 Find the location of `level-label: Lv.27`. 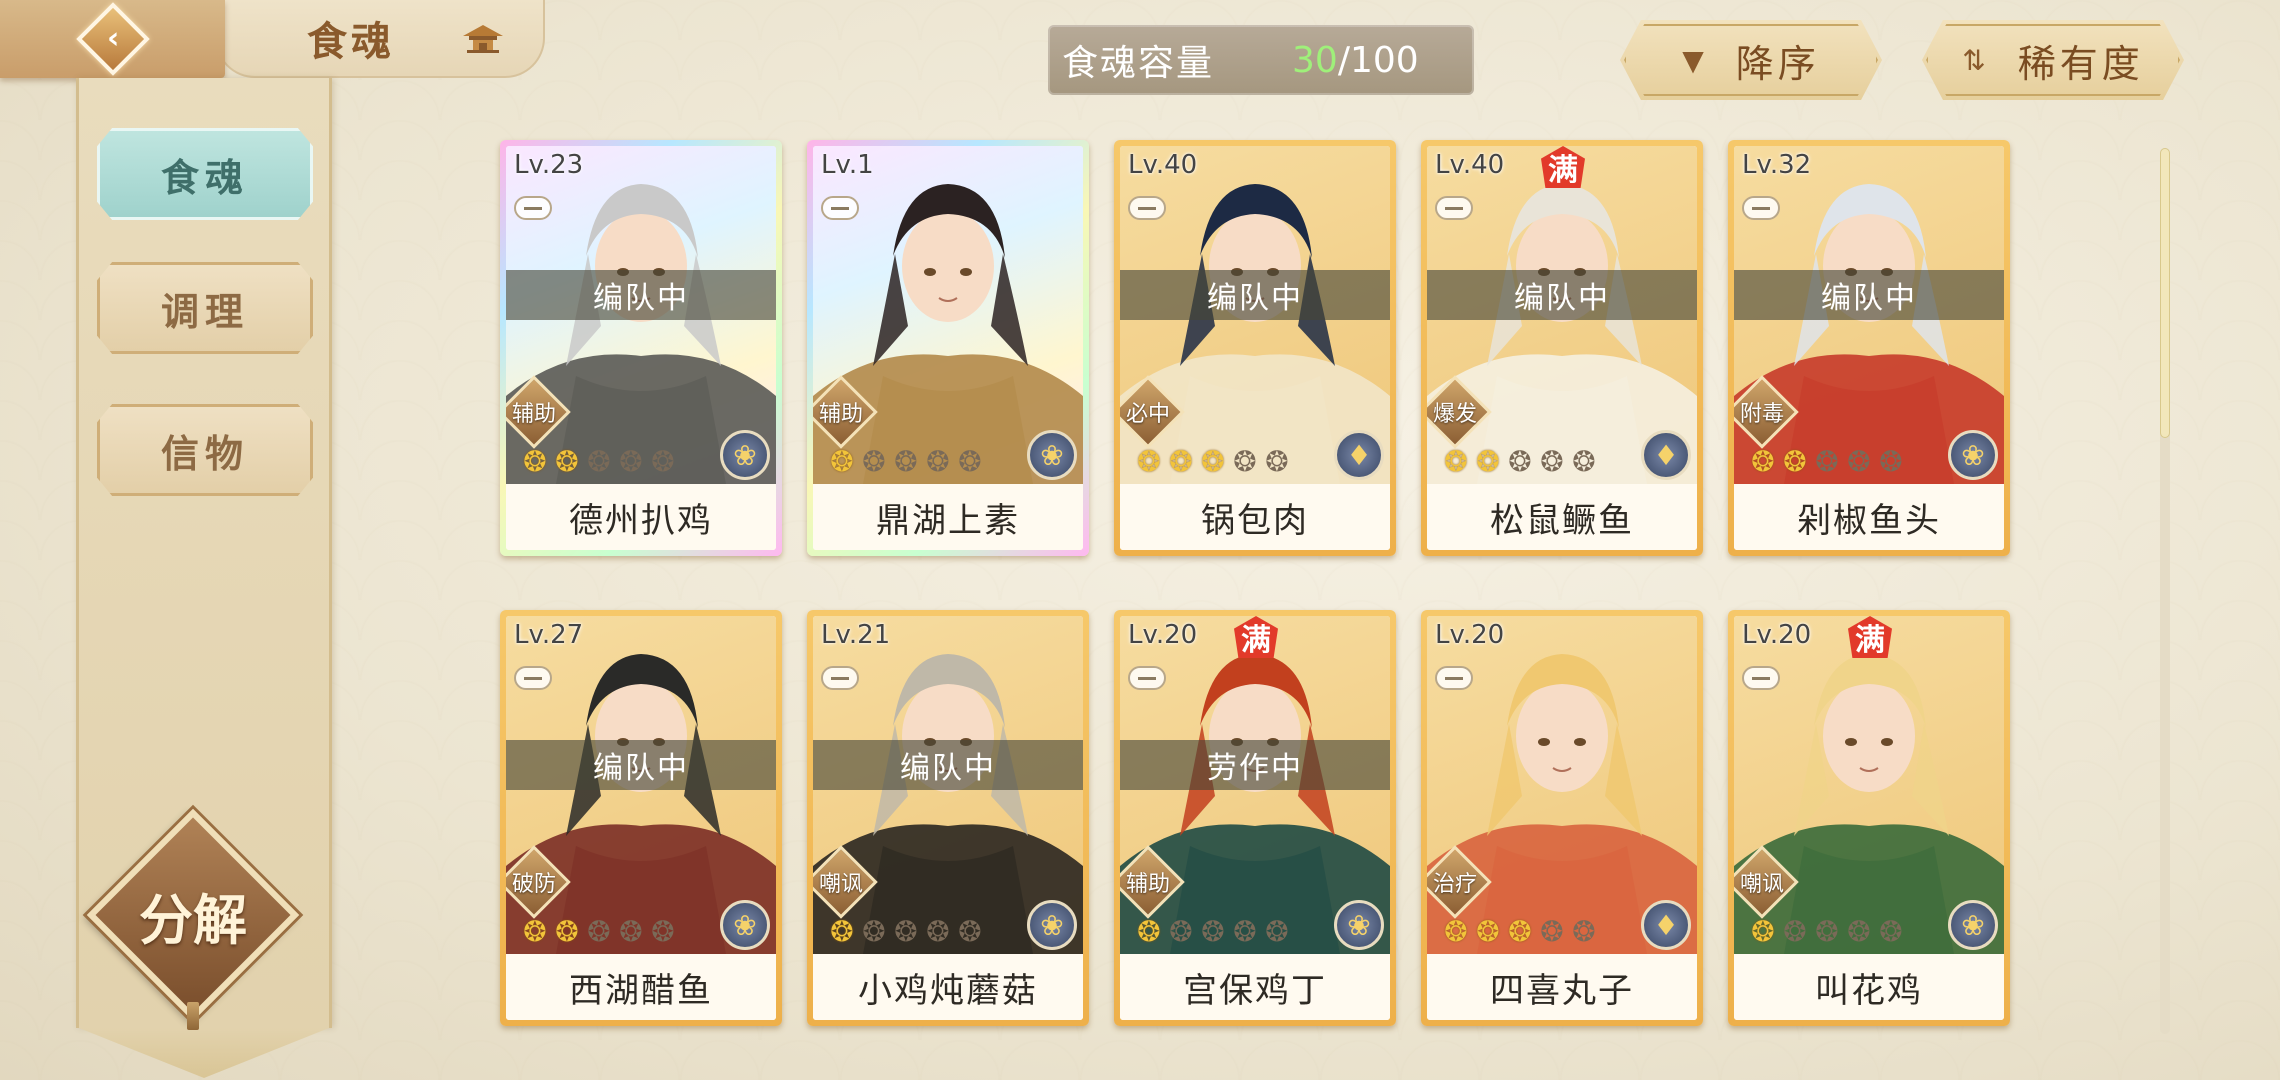

level-label: Lv.27 is located at coordinates (549, 635).